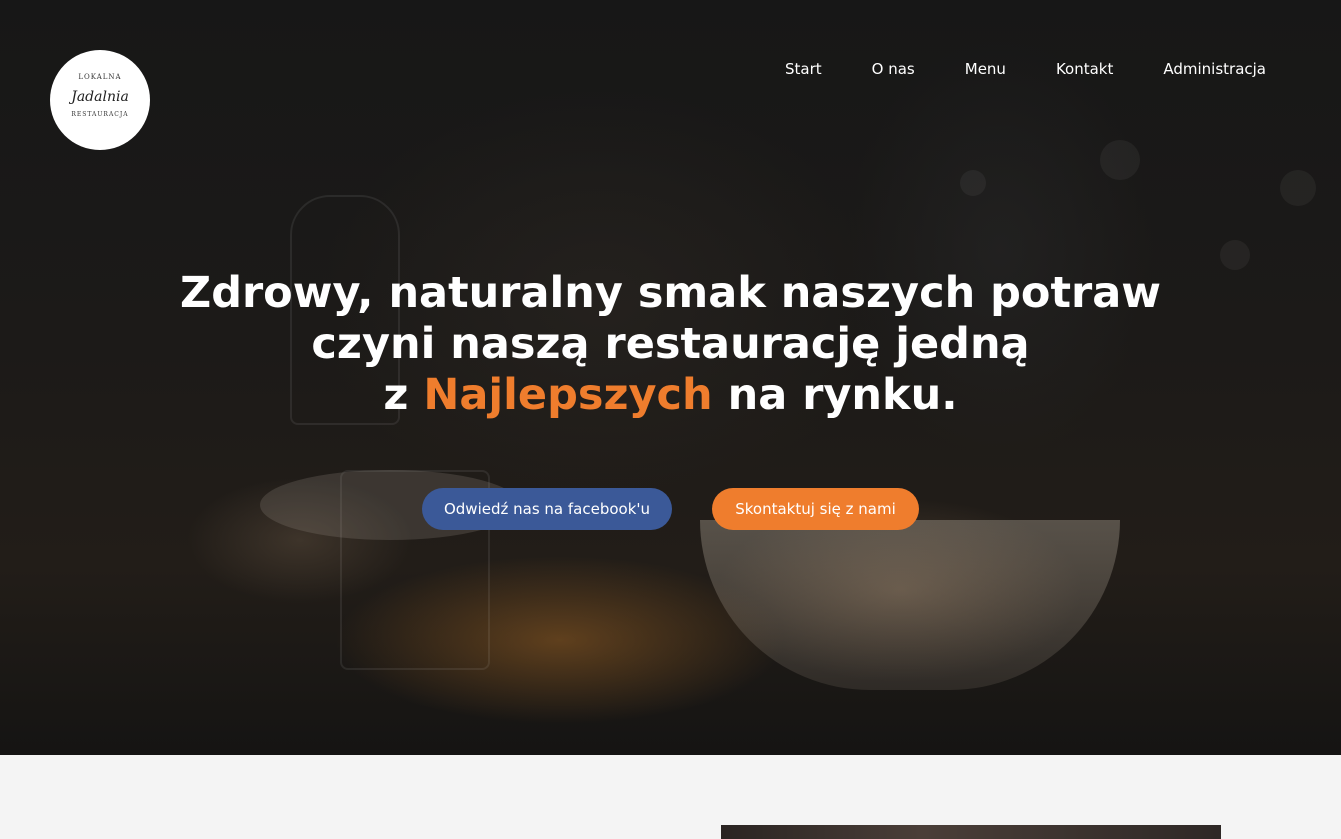 This screenshot has height=839, width=1341. Describe the element at coordinates (842, 395) in the screenshot. I see `headline-line-3-suffix: na rynku.` at that location.